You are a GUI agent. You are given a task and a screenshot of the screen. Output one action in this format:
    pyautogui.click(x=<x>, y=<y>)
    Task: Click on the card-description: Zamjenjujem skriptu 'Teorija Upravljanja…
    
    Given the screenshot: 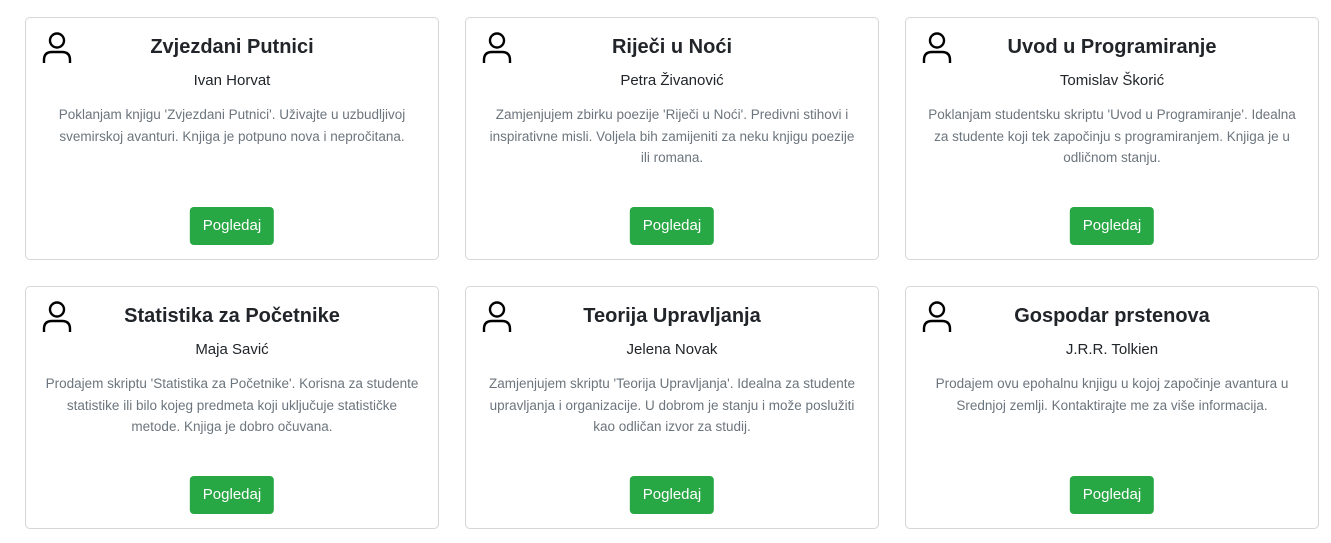 What is the action you would take?
    pyautogui.click(x=672, y=405)
    